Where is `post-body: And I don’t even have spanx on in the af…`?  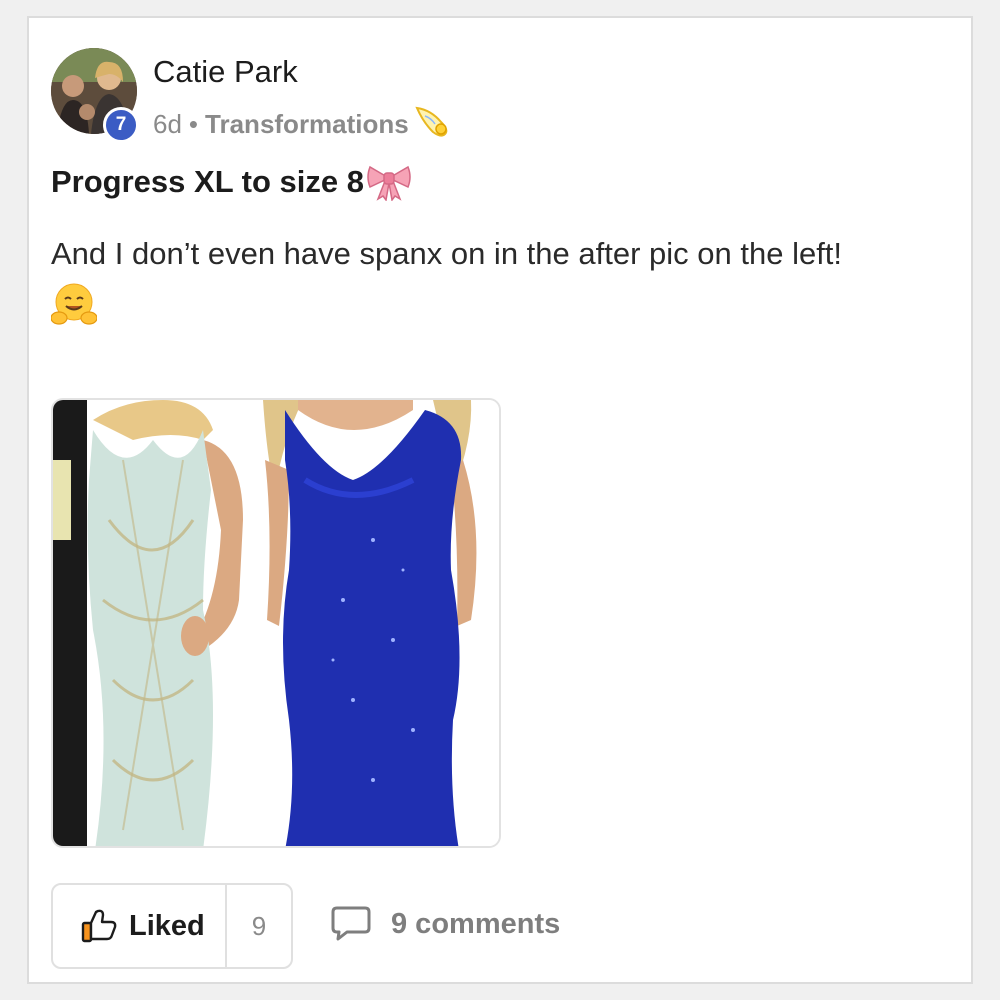 post-body: And I don’t even have spanx on in the af… is located at coordinates (447, 253).